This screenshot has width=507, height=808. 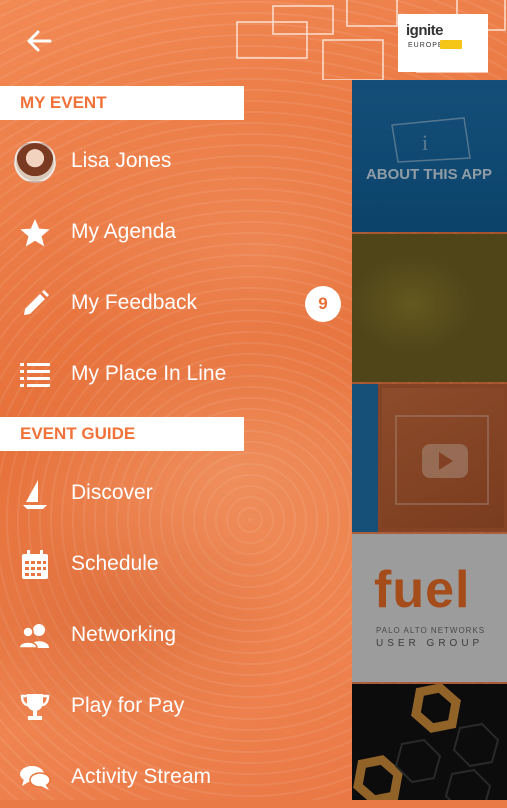 What do you see at coordinates (35, 162) in the screenshot?
I see `avatar` at bounding box center [35, 162].